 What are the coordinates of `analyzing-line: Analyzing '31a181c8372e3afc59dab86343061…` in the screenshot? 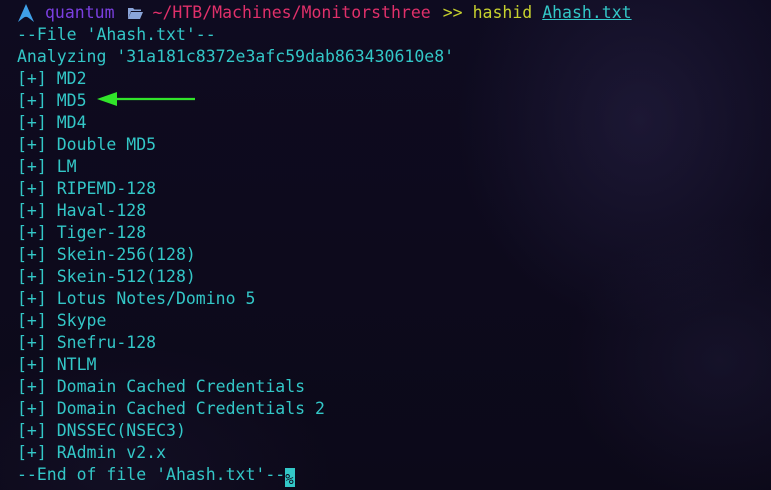 It's located at (236, 56).